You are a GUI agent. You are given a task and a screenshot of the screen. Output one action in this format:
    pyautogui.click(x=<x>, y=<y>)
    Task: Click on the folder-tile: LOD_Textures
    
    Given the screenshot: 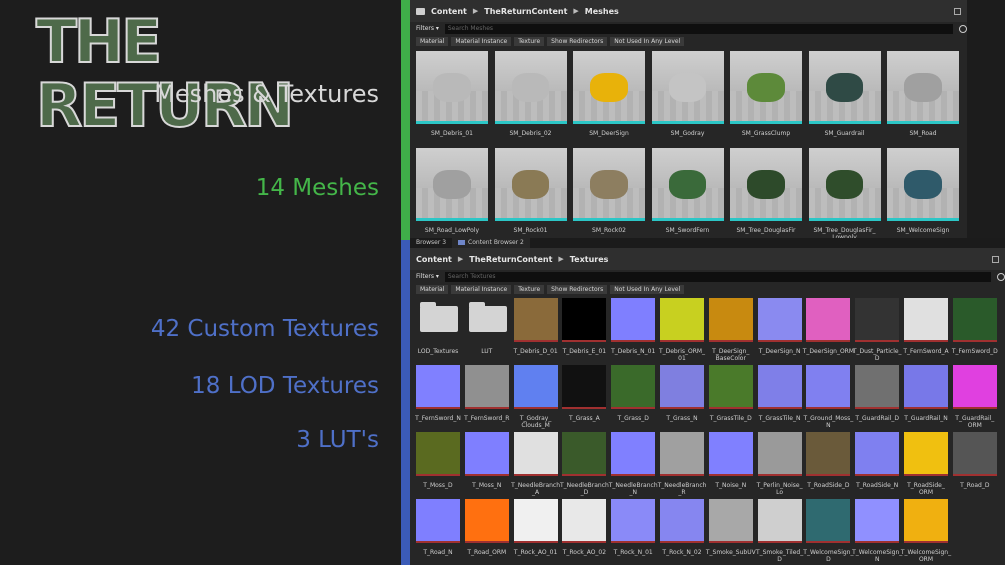 What is the action you would take?
    pyautogui.click(x=438, y=330)
    